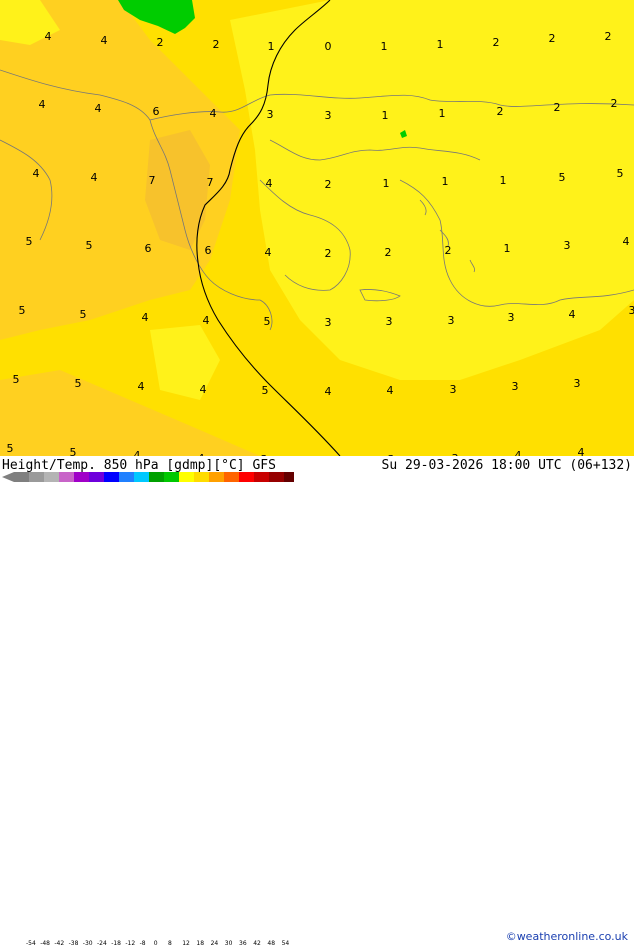  I want to click on scale-tick-label: 24, so click(215, 943).